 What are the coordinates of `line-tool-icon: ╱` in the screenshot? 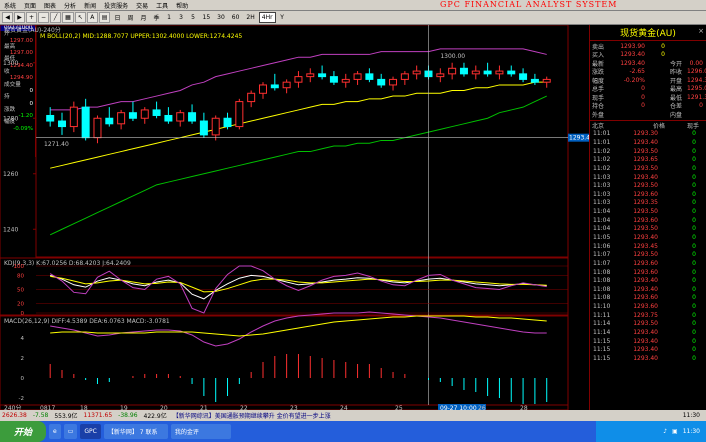 It's located at (56, 17).